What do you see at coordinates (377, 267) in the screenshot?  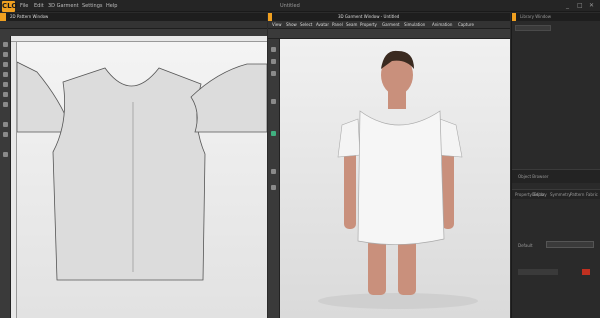 I see `avatar-leg-left` at bounding box center [377, 267].